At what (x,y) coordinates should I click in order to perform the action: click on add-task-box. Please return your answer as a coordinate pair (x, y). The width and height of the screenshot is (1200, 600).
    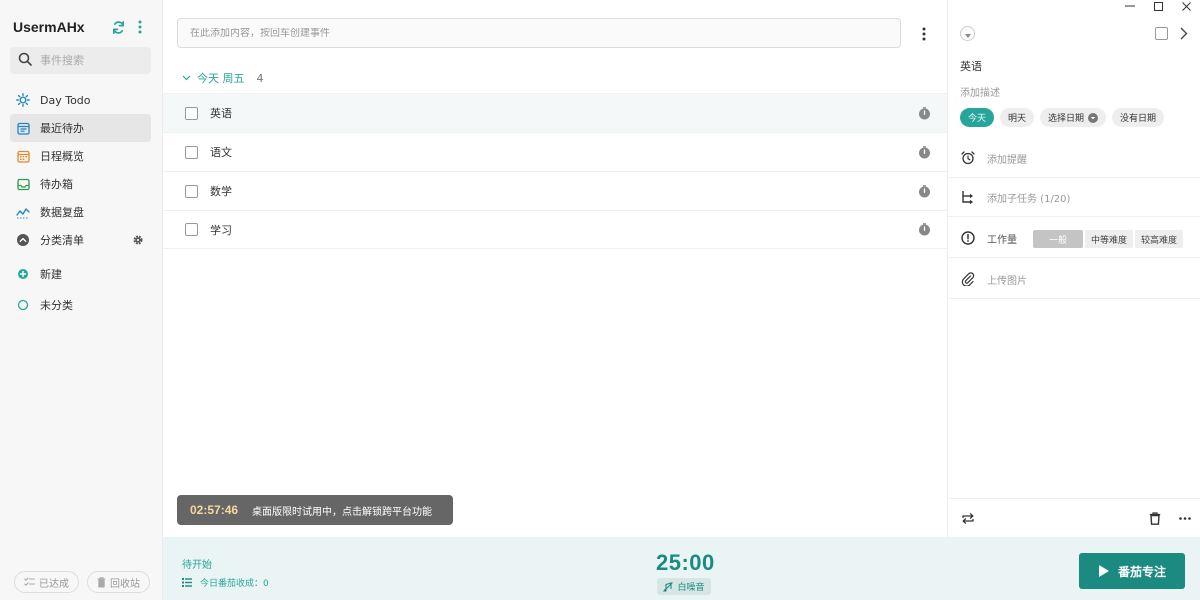
    Looking at the image, I should click on (539, 33).